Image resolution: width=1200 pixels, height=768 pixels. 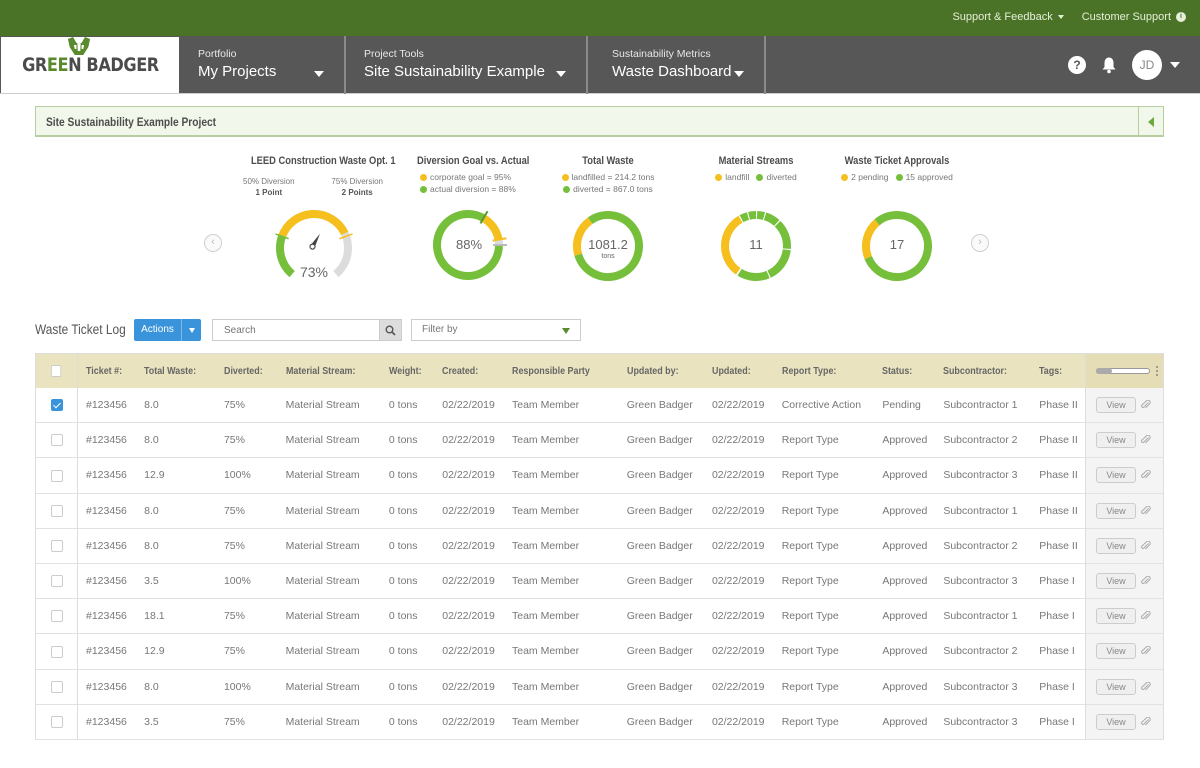 I want to click on table-cell: 0 tons, so click(x=403, y=581).